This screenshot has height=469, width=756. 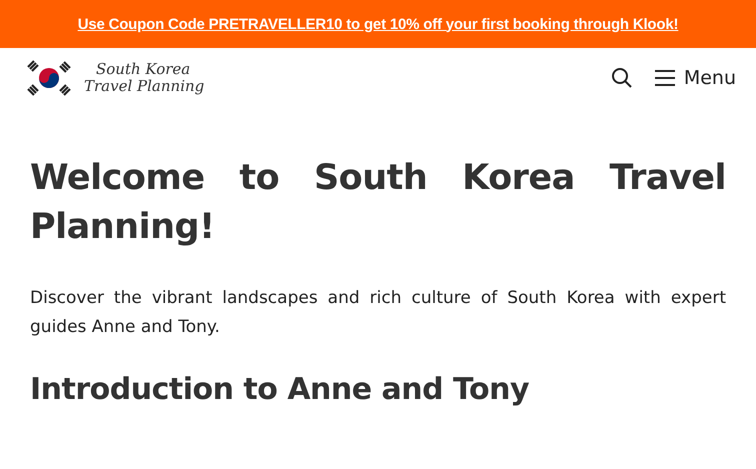 What do you see at coordinates (665, 78) in the screenshot?
I see `menu-icon` at bounding box center [665, 78].